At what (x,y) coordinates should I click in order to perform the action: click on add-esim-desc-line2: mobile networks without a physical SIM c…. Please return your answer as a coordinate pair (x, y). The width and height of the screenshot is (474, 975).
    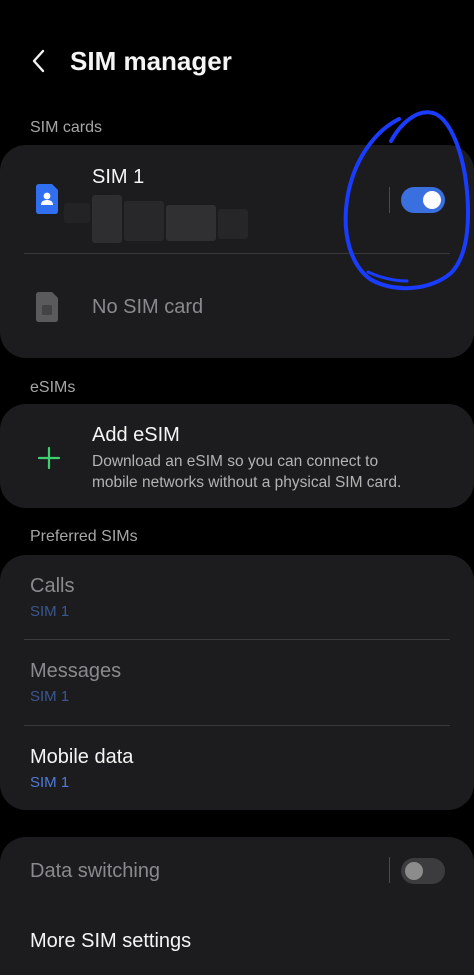
    Looking at the image, I should click on (247, 482).